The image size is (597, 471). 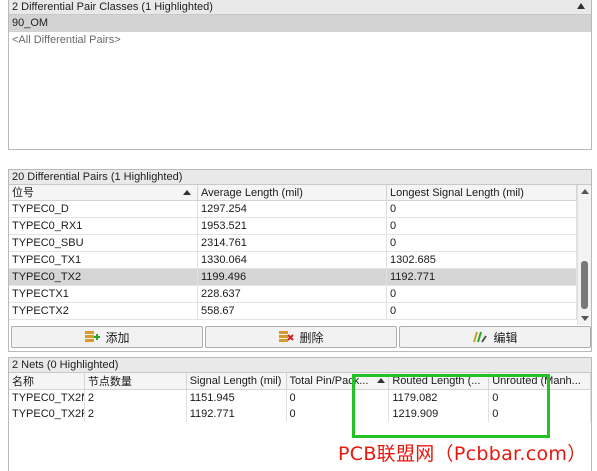 I want to click on cell-signal-length: 1151.945, so click(x=237, y=398).